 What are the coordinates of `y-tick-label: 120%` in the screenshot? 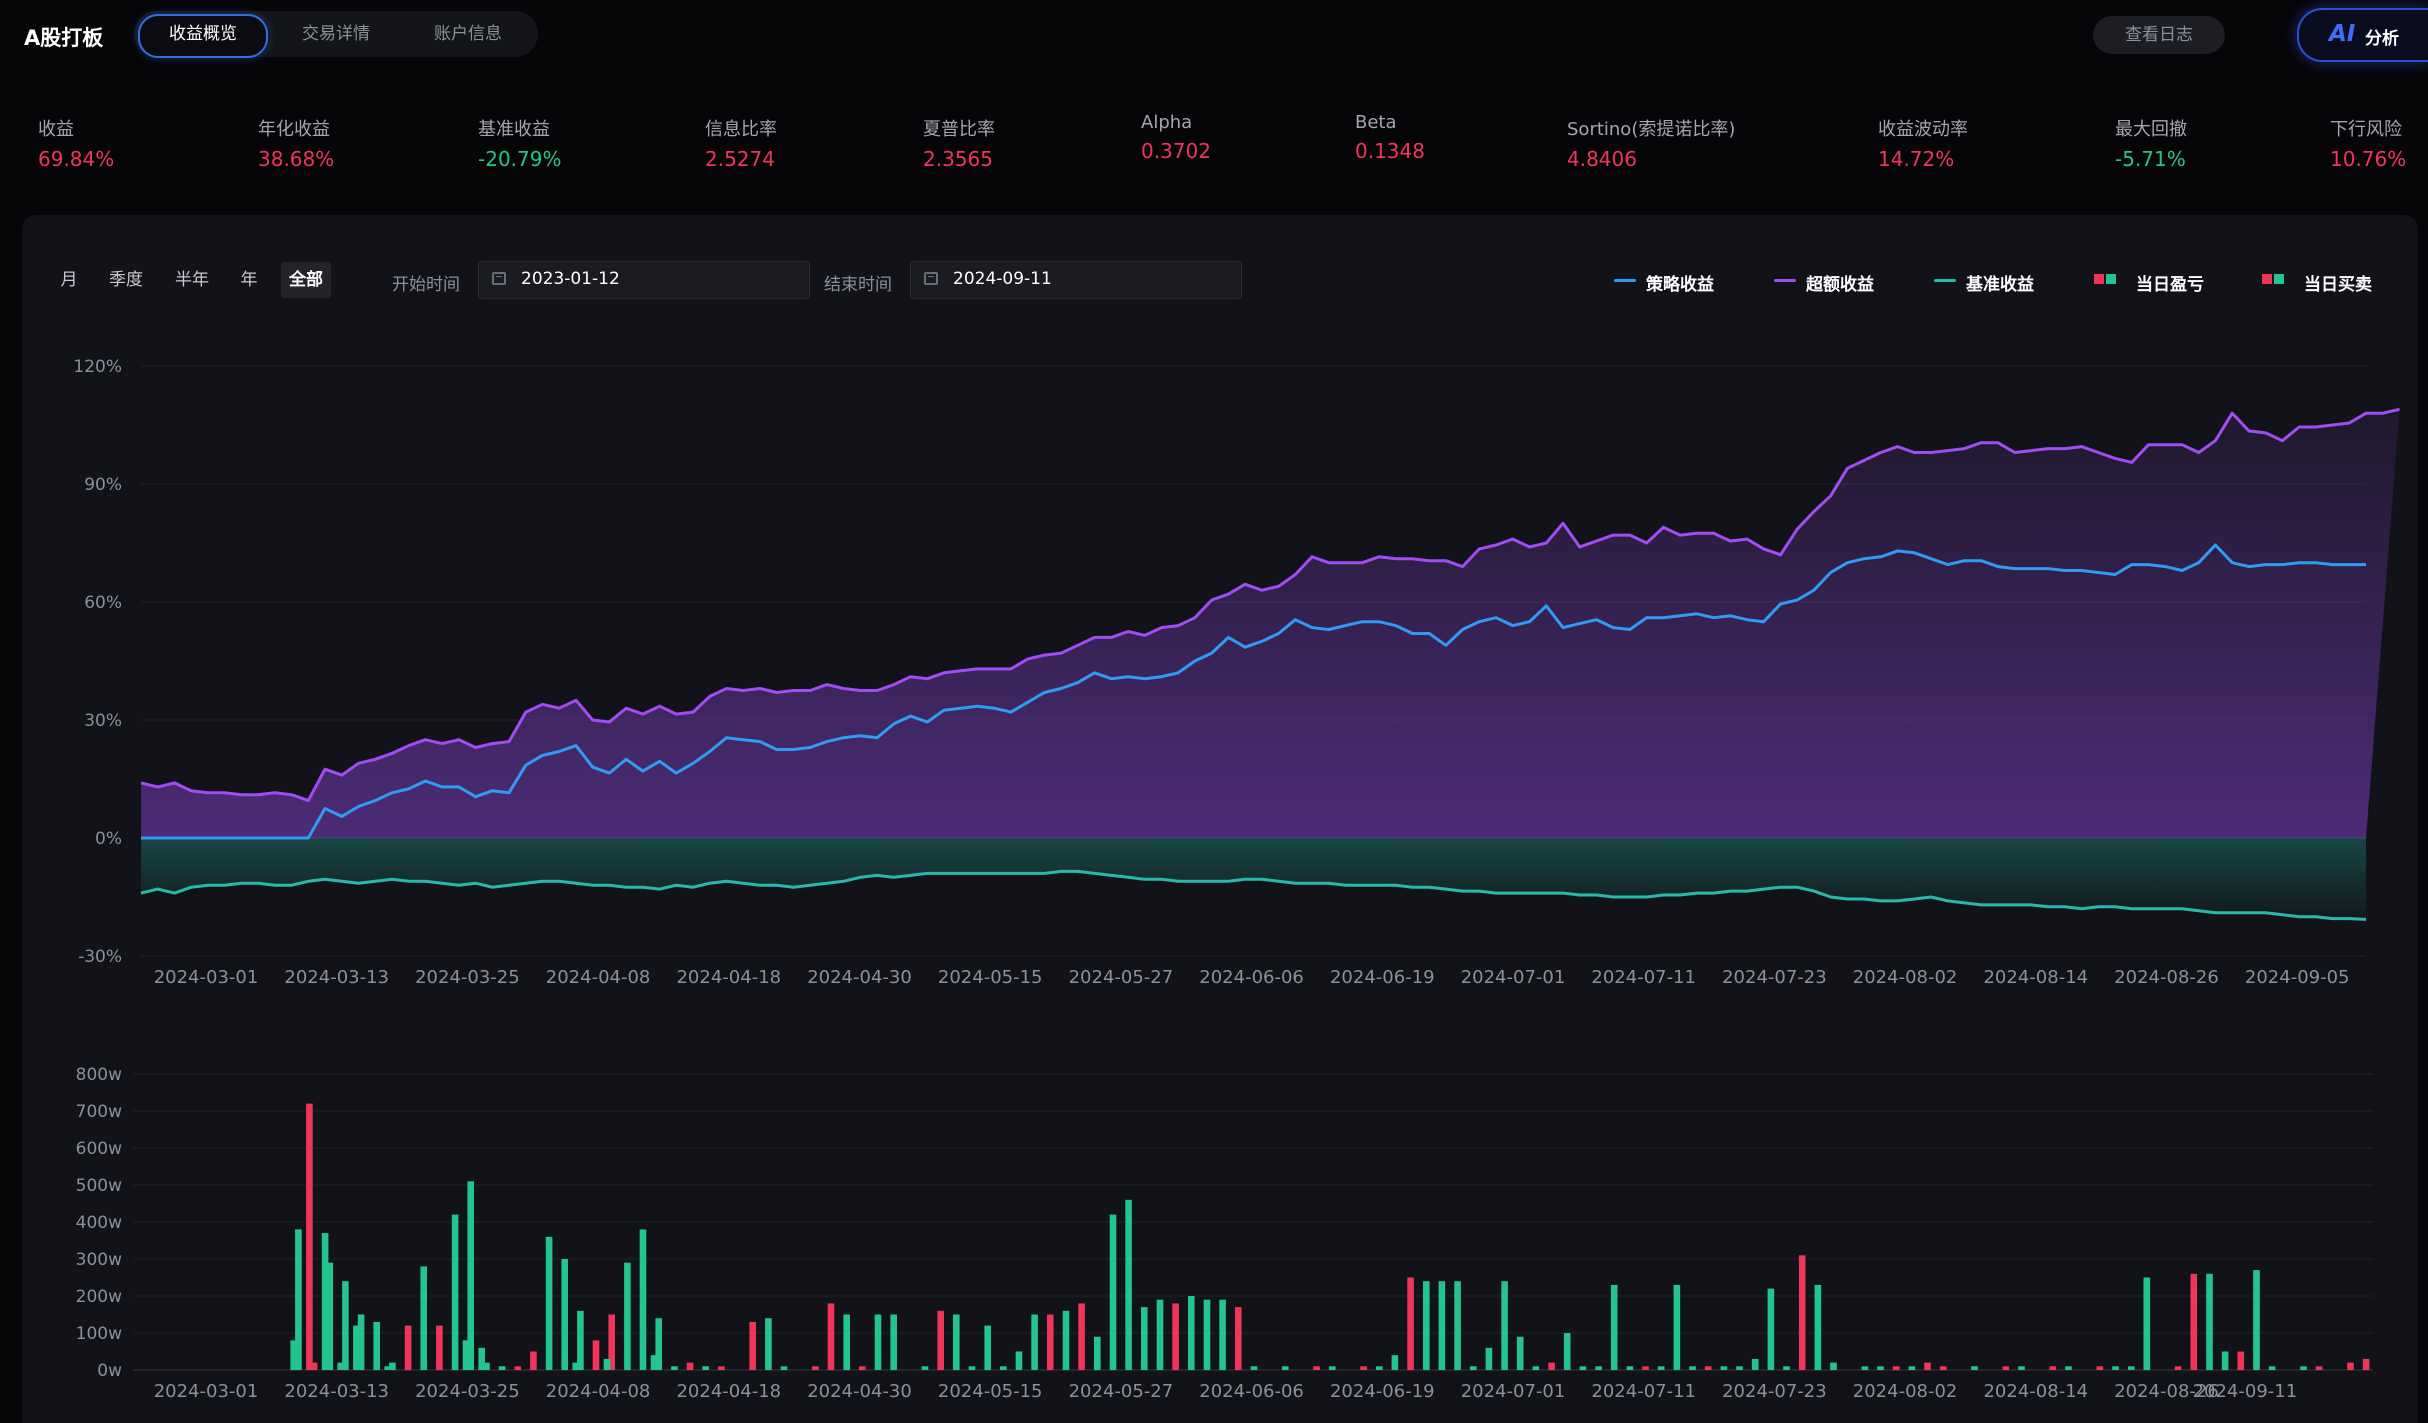 It's located at (97, 367).